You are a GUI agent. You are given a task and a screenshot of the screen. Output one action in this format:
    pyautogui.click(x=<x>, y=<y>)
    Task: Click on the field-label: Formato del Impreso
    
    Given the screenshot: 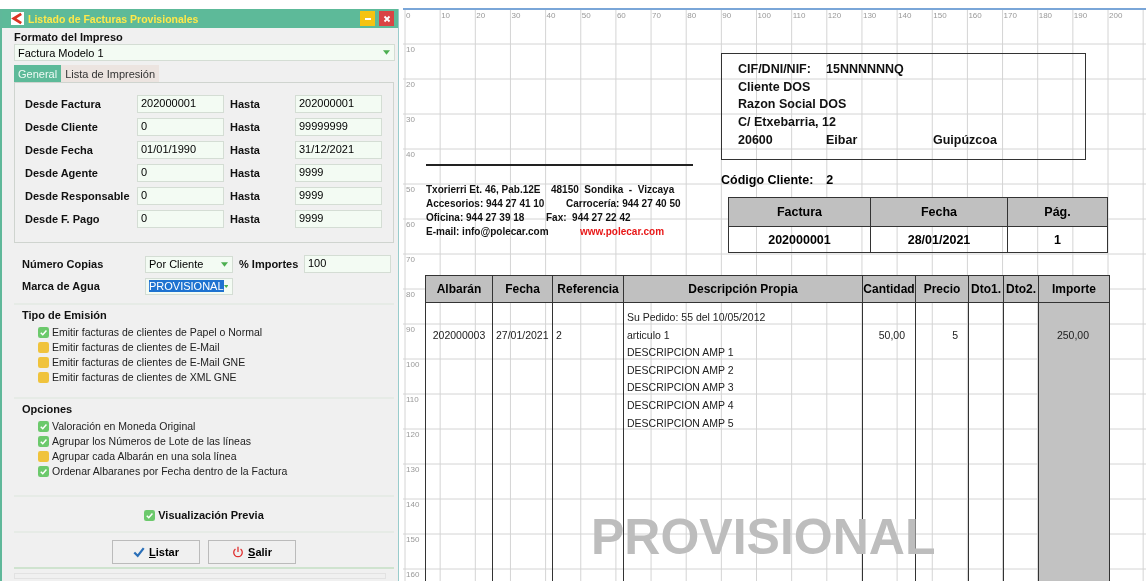 What is the action you would take?
    pyautogui.click(x=69, y=37)
    